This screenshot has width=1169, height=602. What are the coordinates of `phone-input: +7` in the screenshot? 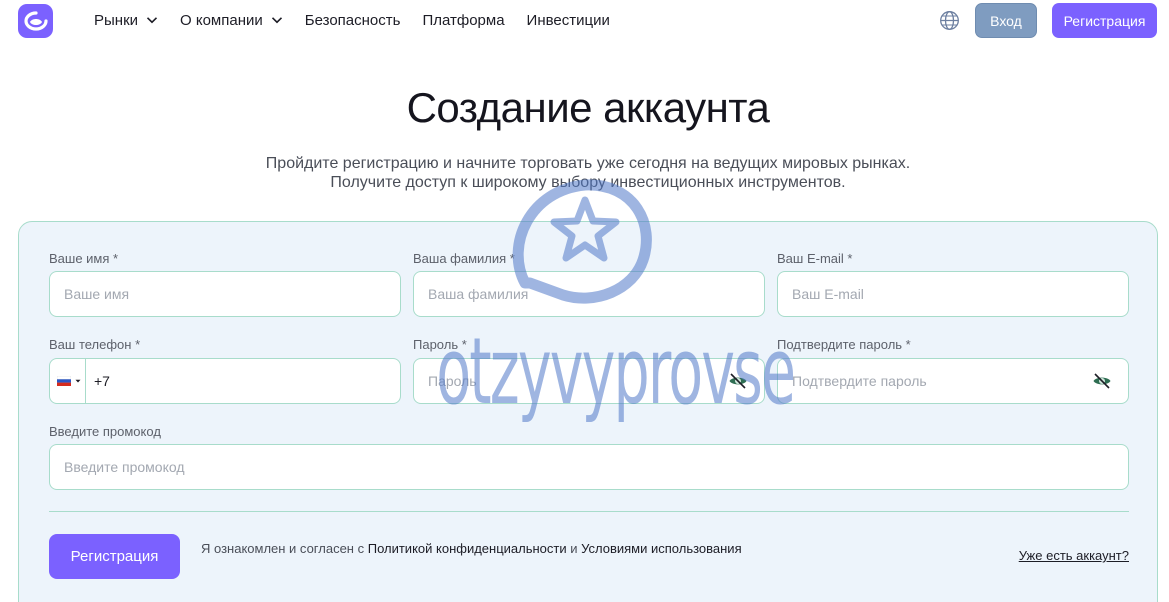 It's located at (225, 381).